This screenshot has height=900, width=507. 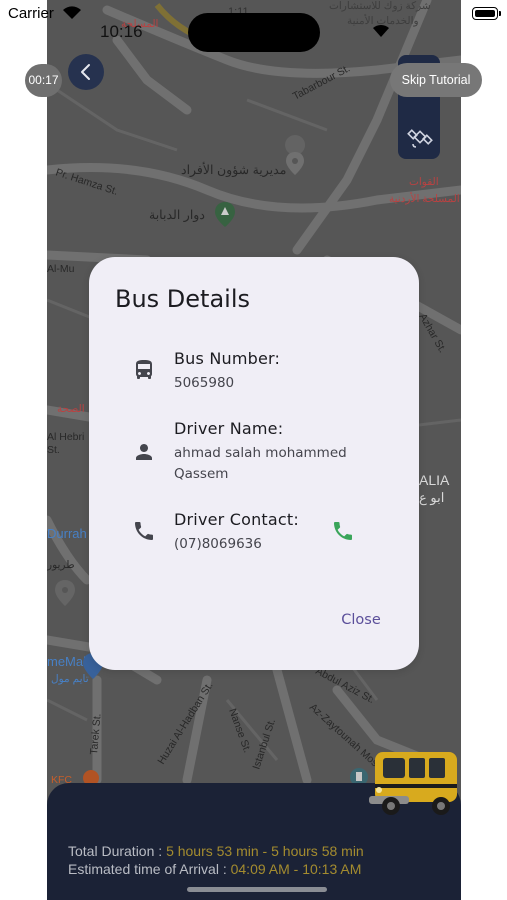 What do you see at coordinates (236, 519) in the screenshot?
I see `driver-contact-label: Driver Contact:` at bounding box center [236, 519].